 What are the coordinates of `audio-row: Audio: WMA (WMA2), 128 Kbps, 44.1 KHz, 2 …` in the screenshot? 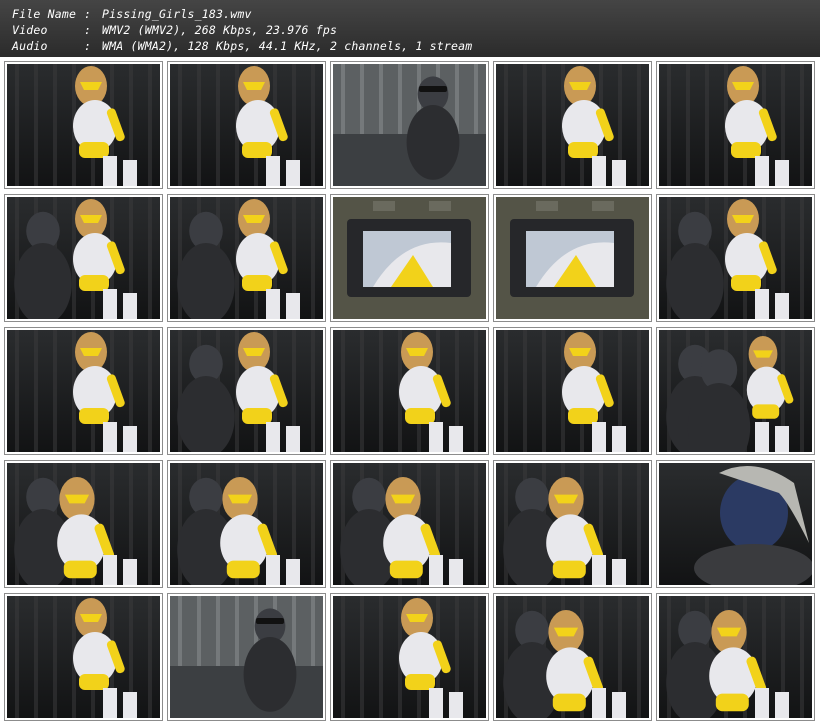 It's located at (242, 46).